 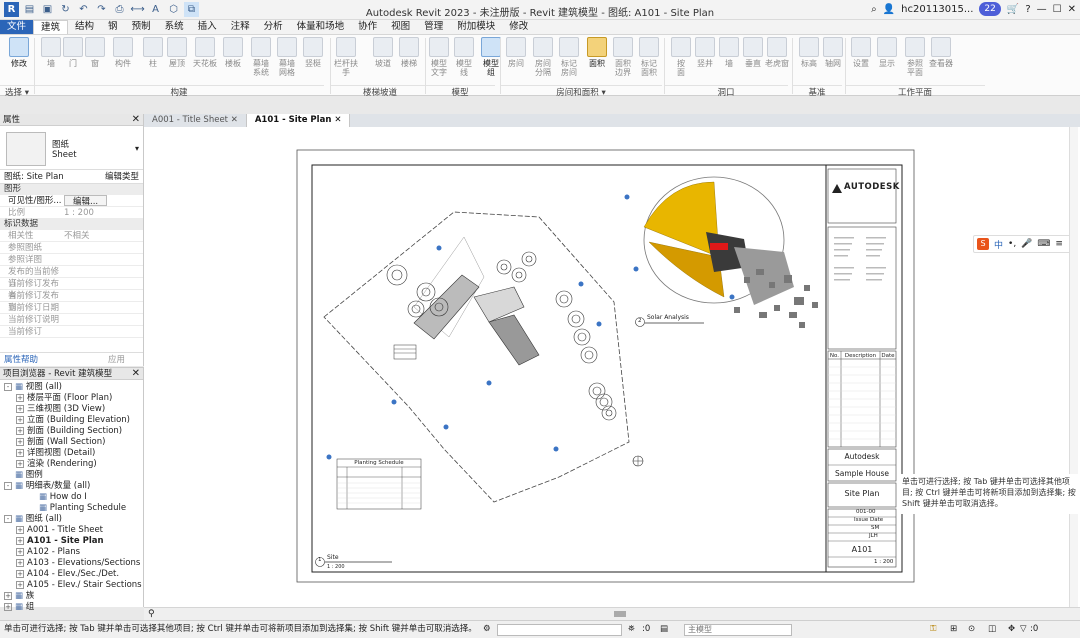 I want to click on editable-only-icon: ⛯, so click(x=631, y=629).